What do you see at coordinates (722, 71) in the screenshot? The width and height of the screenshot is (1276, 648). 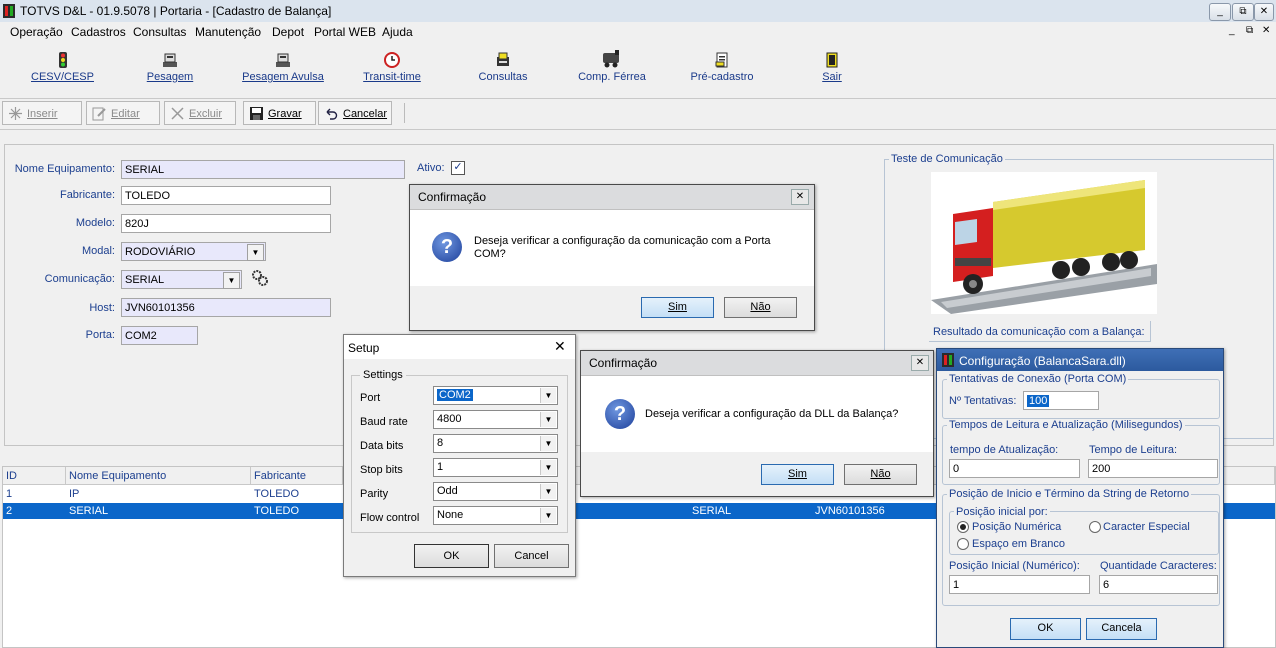 I see `pre-cadastro-button: Pré-cadastro` at bounding box center [722, 71].